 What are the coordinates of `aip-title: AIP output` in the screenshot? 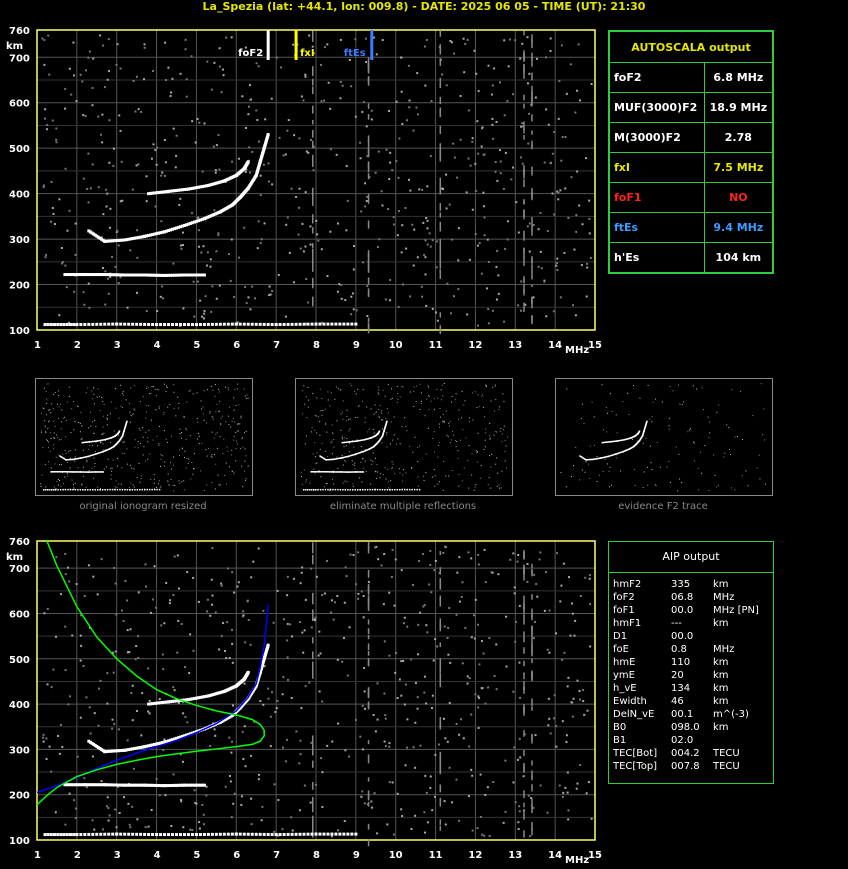 It's located at (691, 557).